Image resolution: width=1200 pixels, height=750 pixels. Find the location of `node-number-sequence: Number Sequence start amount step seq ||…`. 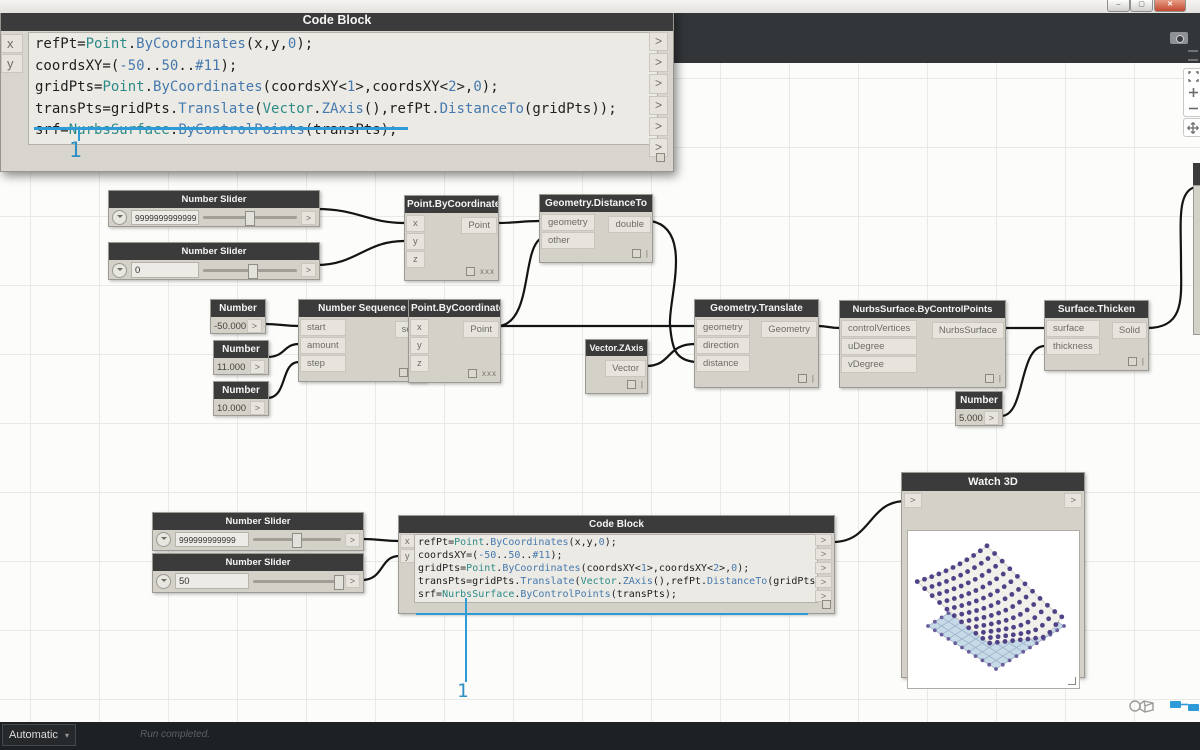

node-number-sequence: Number Sequence start amount step seq ||… is located at coordinates (362, 340).